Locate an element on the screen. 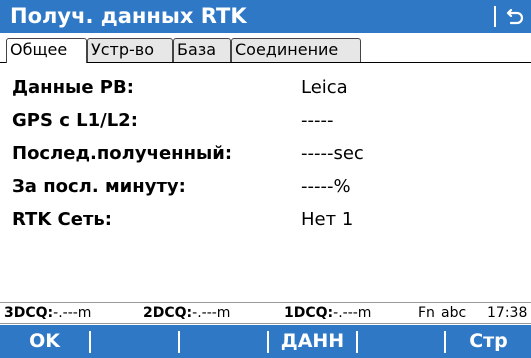 The image size is (531, 358). field-value: ----- is located at coordinates (317, 120).